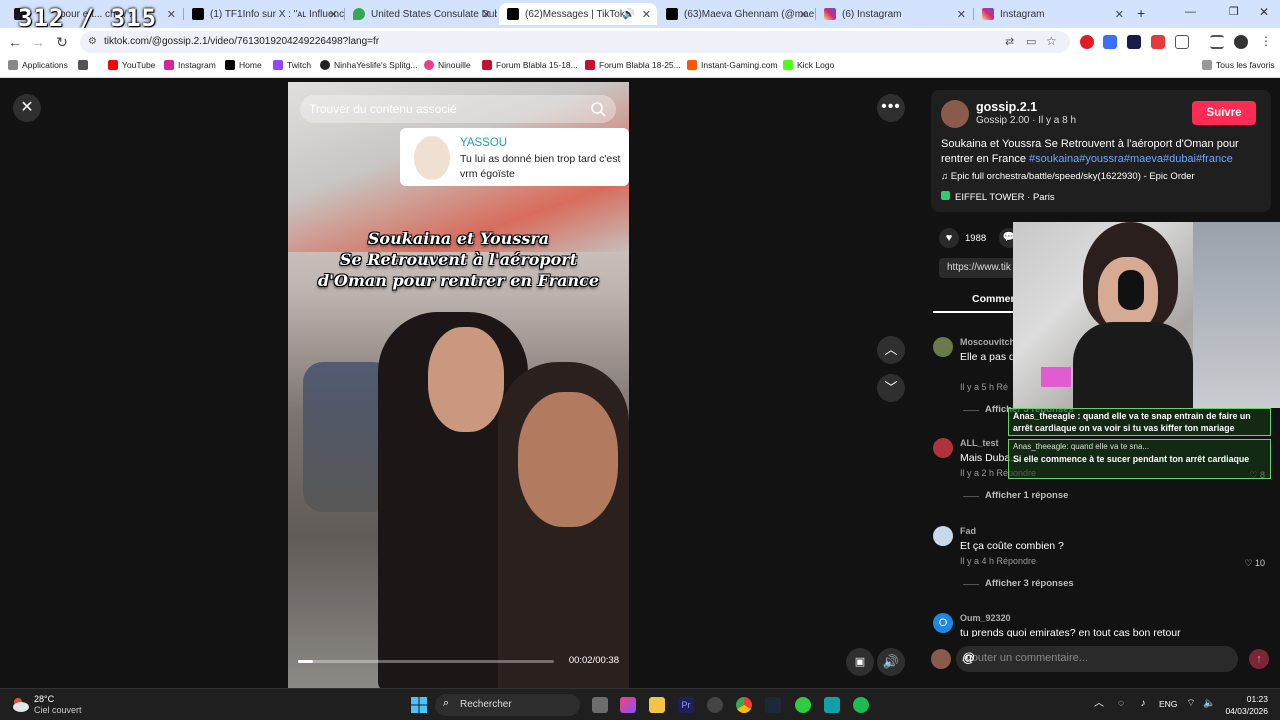  What do you see at coordinates (732, 65) in the screenshot?
I see `bookmark-instant-gaming: Instant-Gaming.com` at bounding box center [732, 65].